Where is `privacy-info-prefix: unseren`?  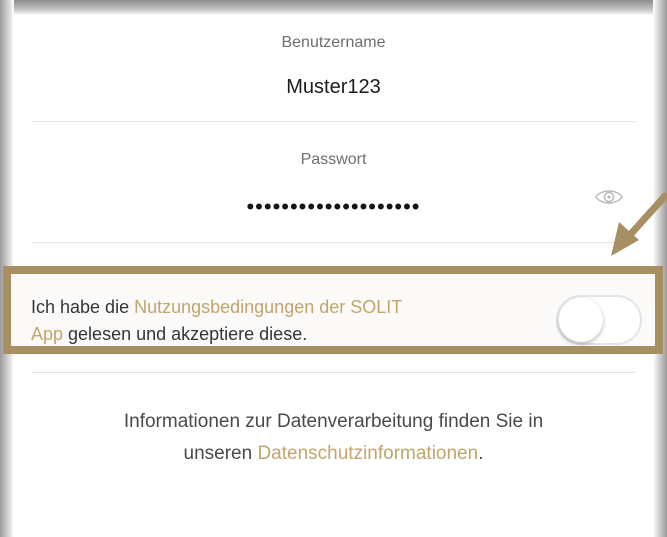 privacy-info-prefix: unseren is located at coordinates (220, 453).